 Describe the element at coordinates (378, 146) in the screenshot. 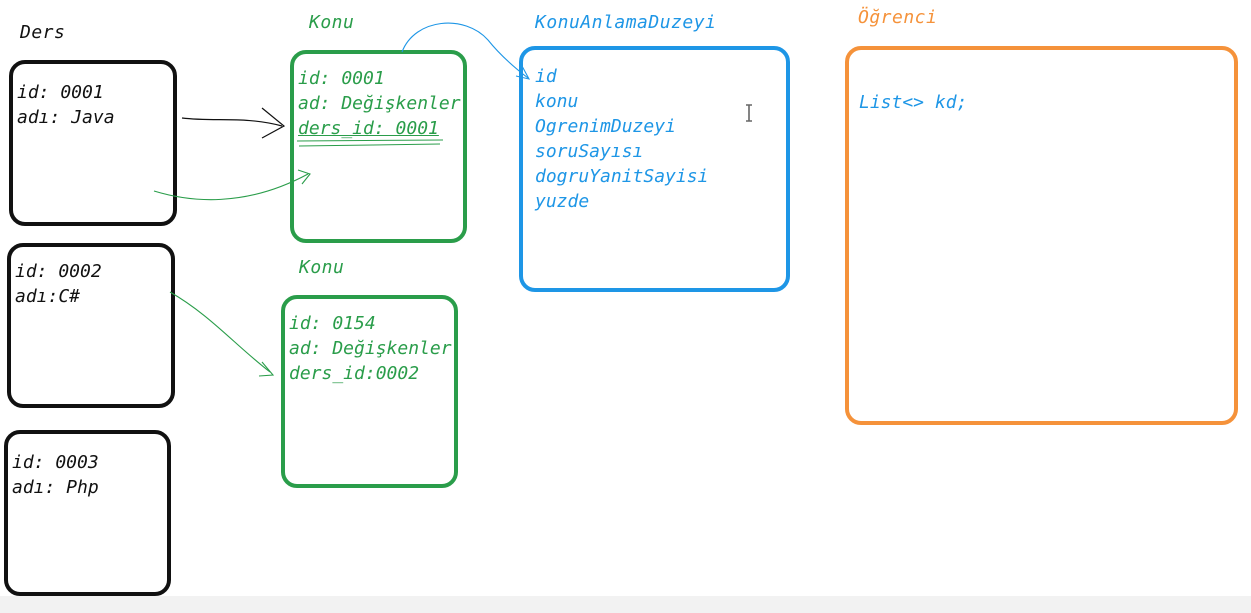

I see `konu-box-1: id: 0001 ad: Değişkenler ders_id: 0001` at that location.